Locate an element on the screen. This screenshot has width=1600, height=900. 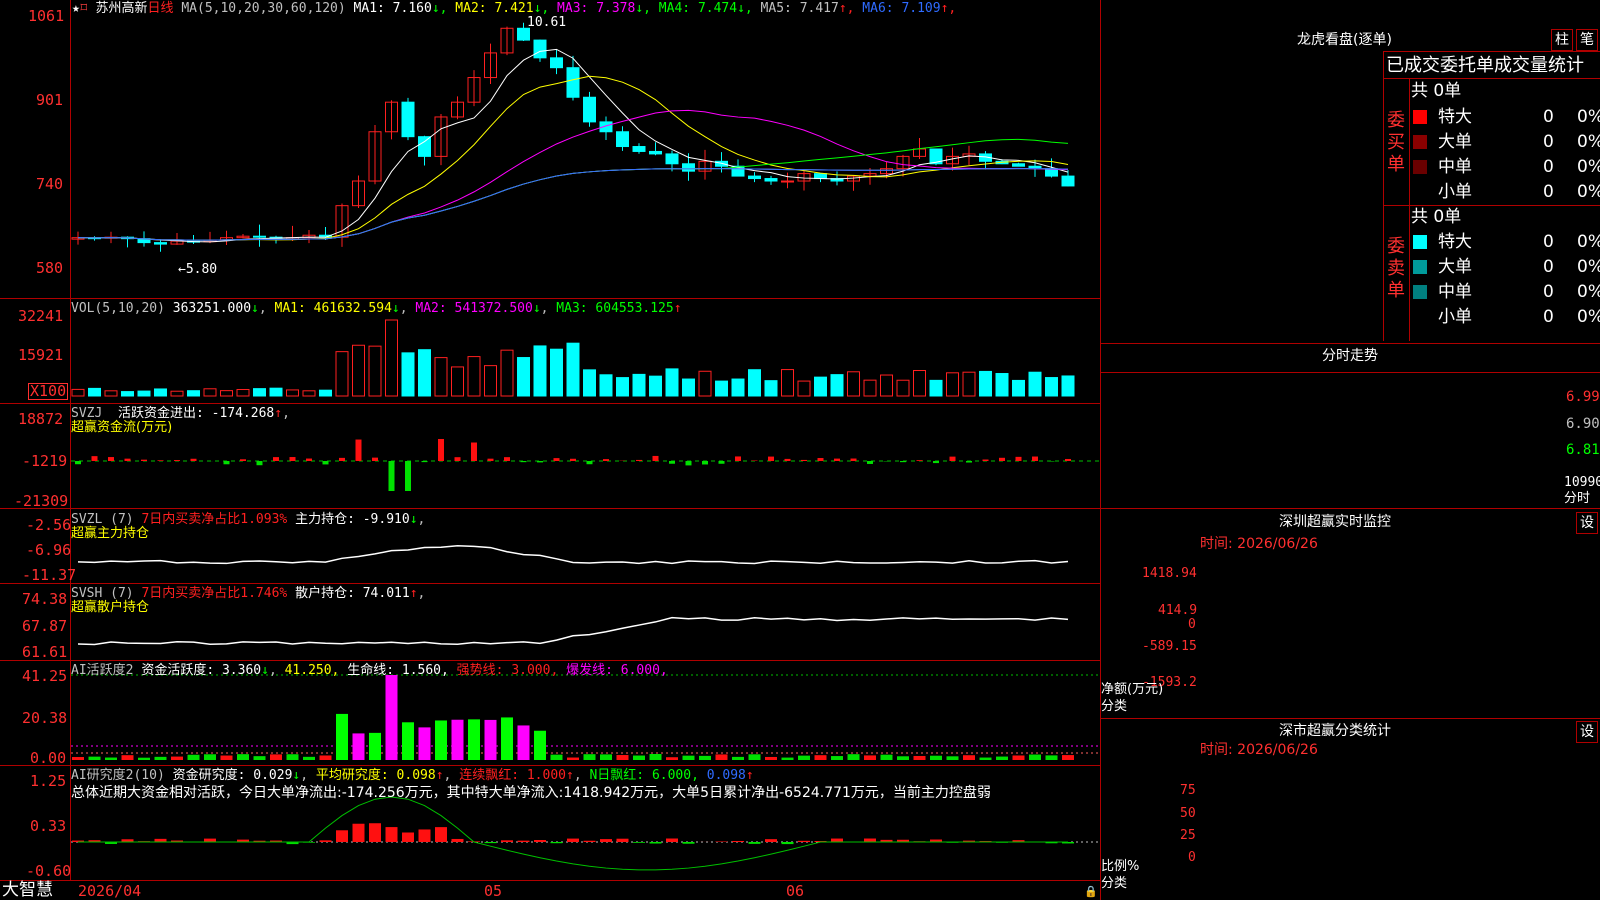
ma-arrow-5: ↑, is located at coordinates (846, 8).